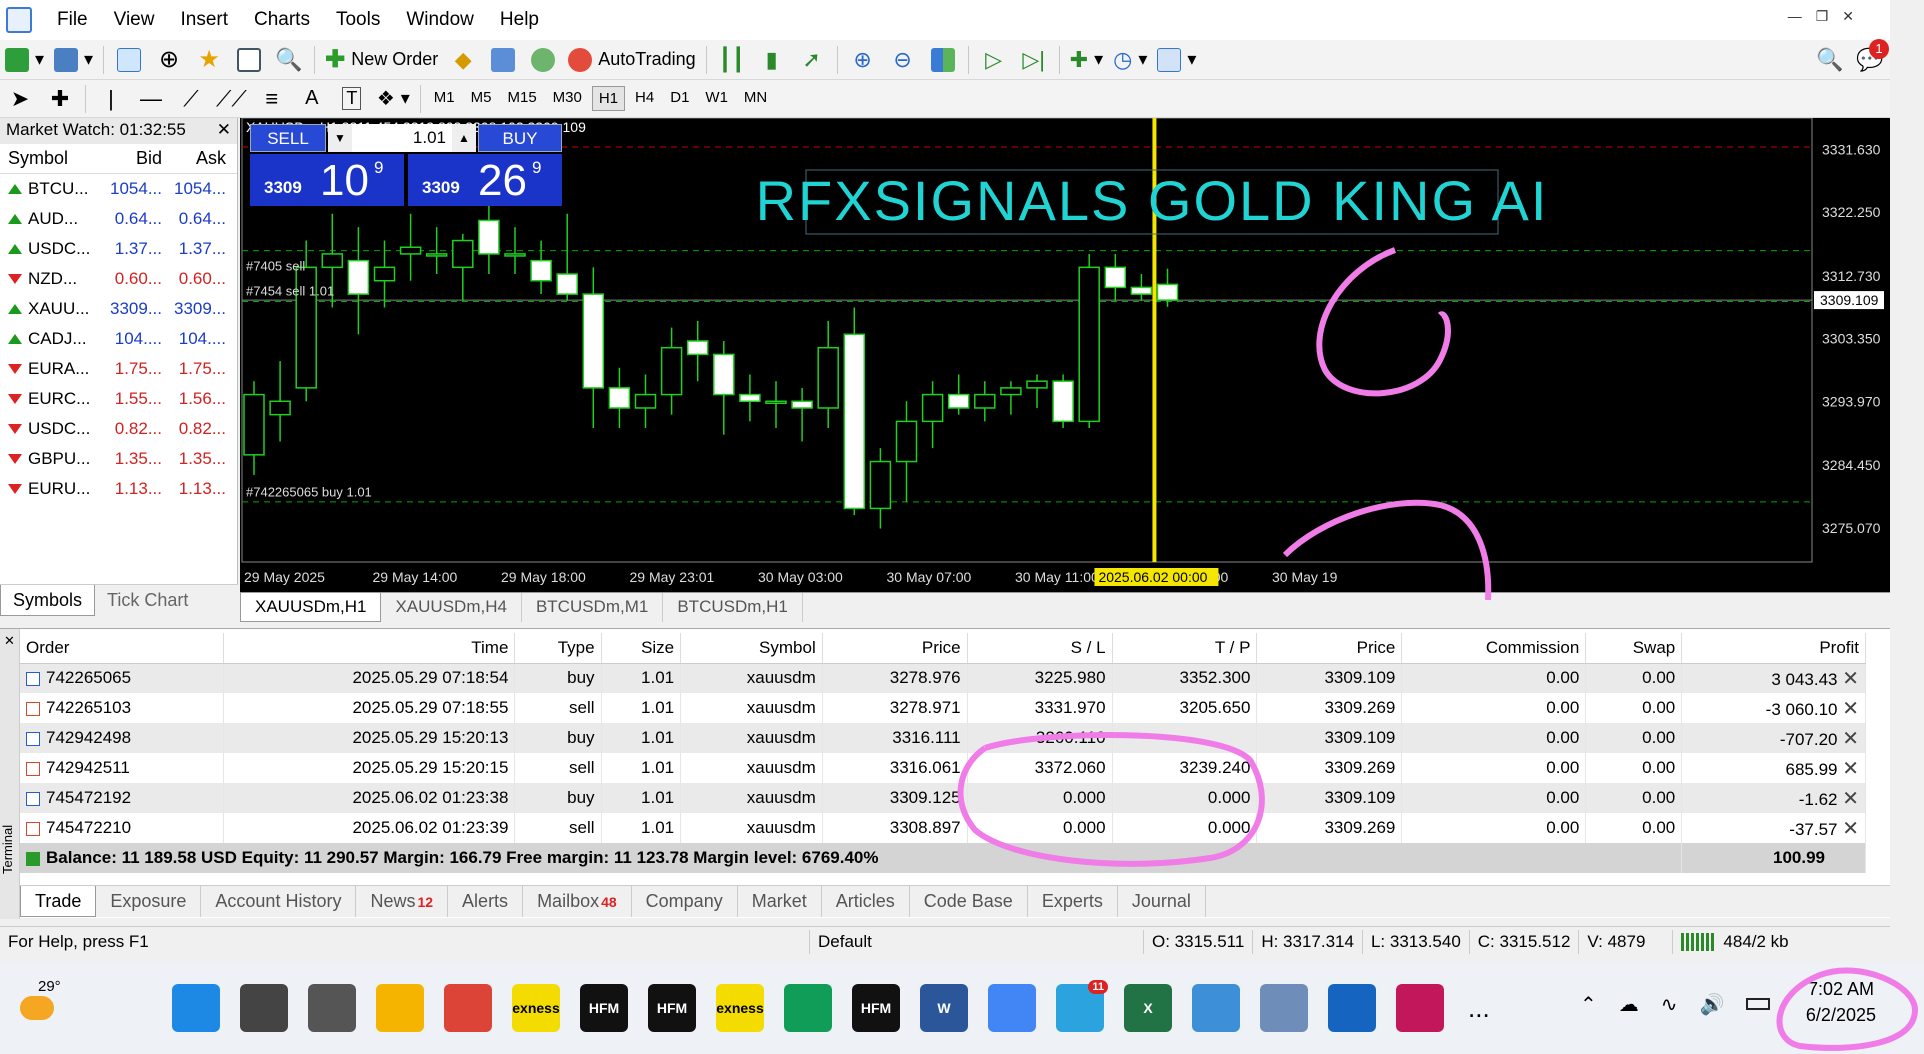 The image size is (1924, 1054). What do you see at coordinates (312, 99) in the screenshot?
I see `text-tool-button: A` at bounding box center [312, 99].